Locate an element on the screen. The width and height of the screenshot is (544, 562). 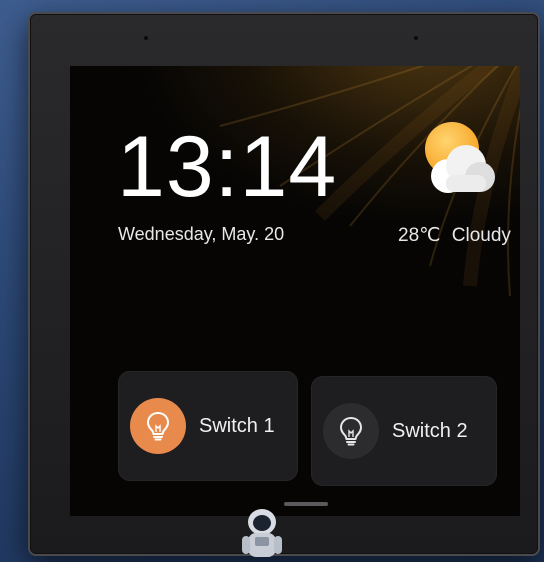
switch-2-card: Switch 2 is located at coordinates (404, 431).